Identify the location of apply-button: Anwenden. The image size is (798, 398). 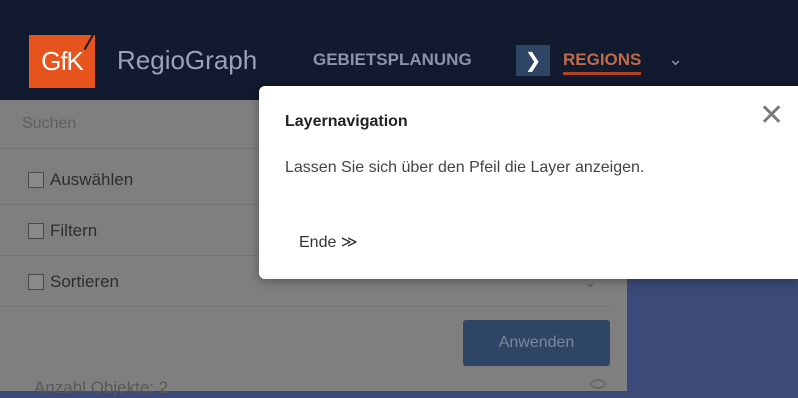
(536, 343).